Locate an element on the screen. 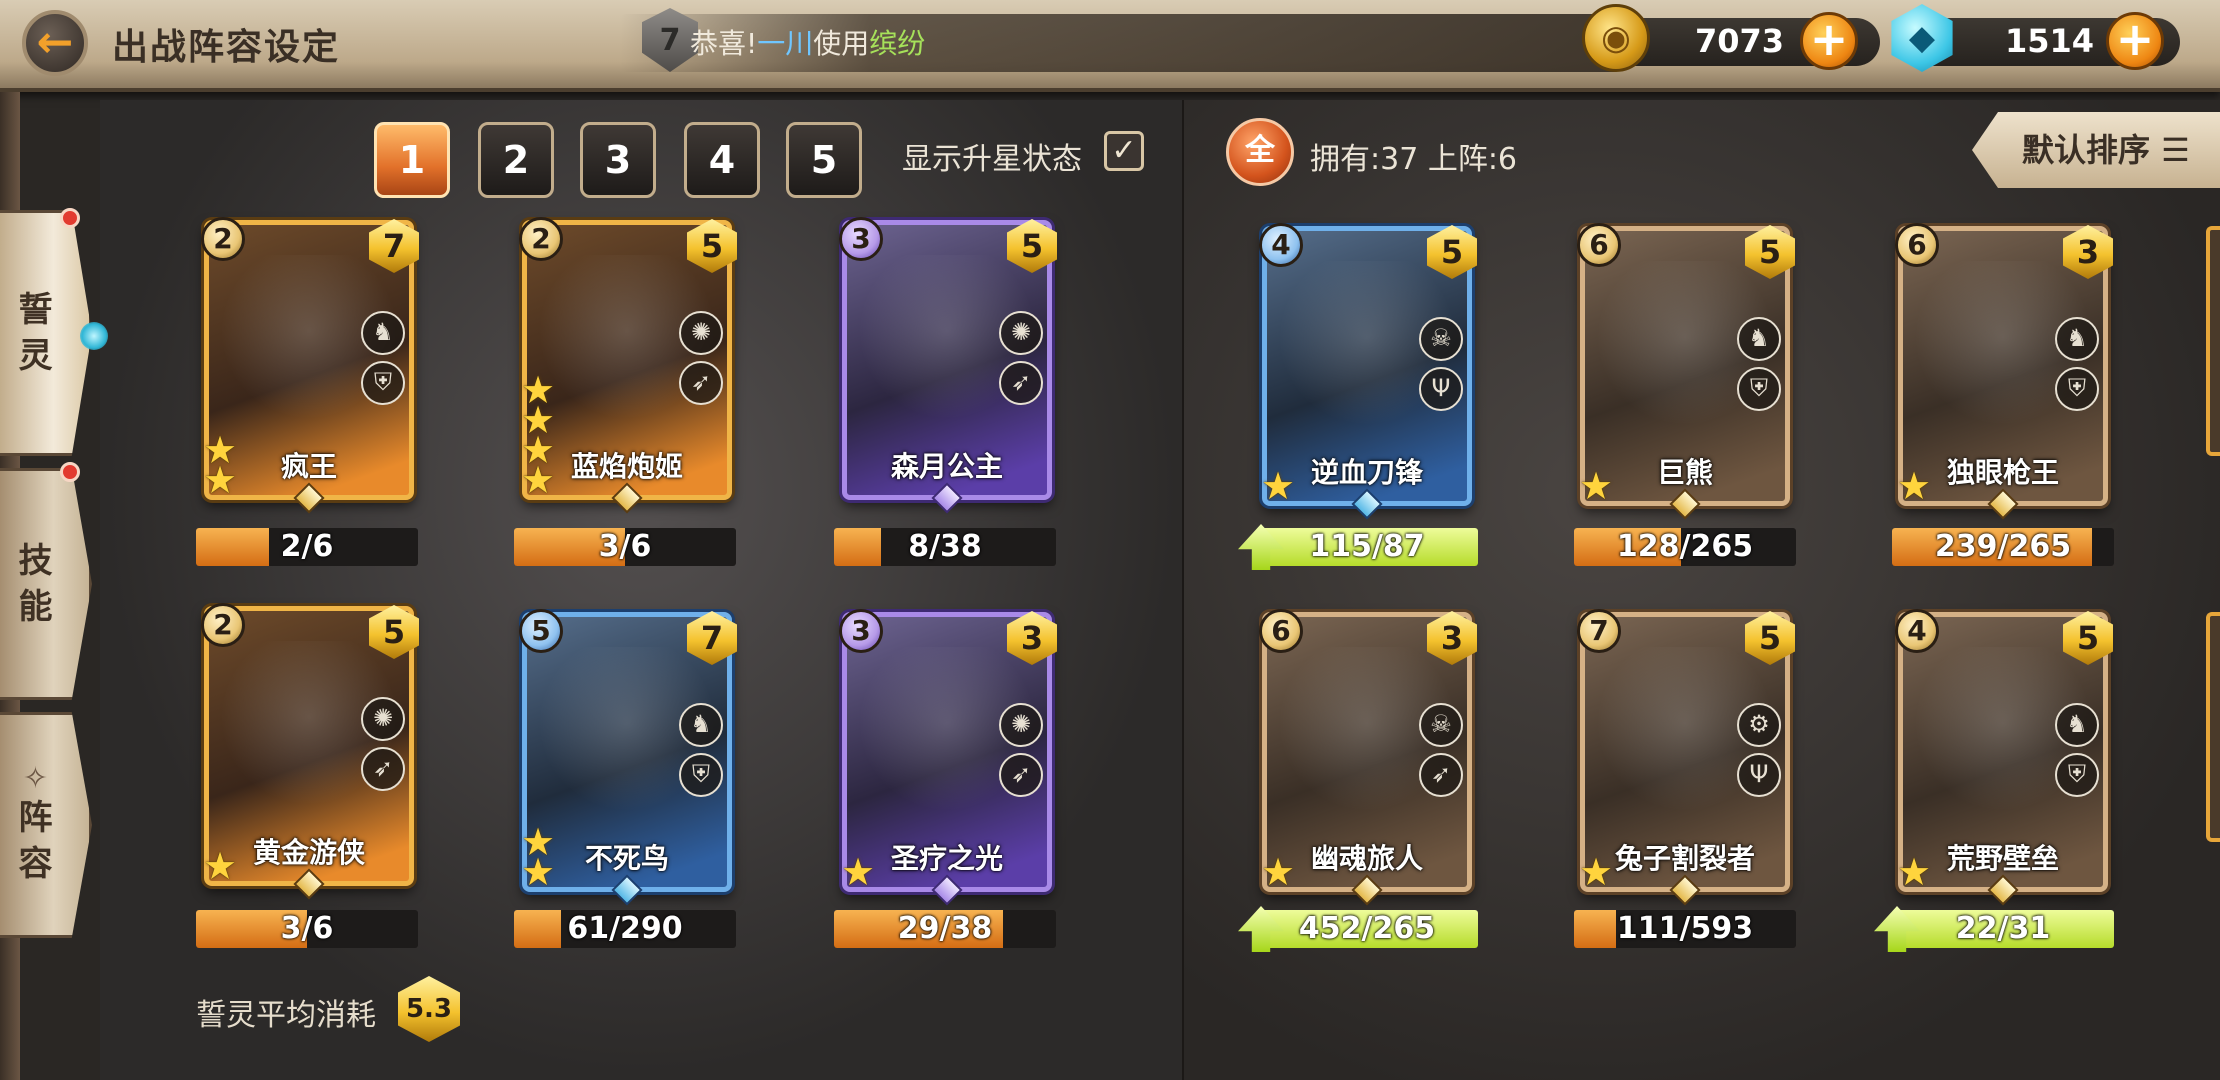 The height and width of the screenshot is (1080, 2220). card-progress-bar: 115/87 is located at coordinates (1367, 547).